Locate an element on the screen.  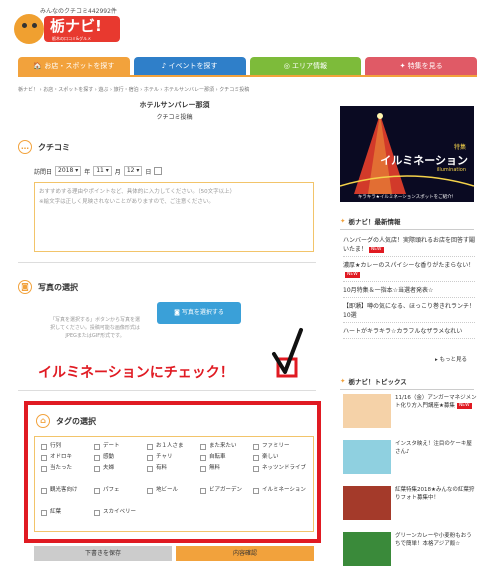
visit-date-row: 訪問日 2018 ▾ 年 11 ▾ 月 12 ▾ 日 is located at coordinates (98, 171).